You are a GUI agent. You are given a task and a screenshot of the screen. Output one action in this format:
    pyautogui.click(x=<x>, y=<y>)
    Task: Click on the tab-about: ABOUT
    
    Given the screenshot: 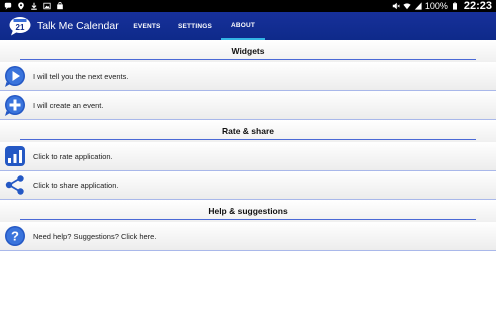 What is the action you would take?
    pyautogui.click(x=243, y=26)
    